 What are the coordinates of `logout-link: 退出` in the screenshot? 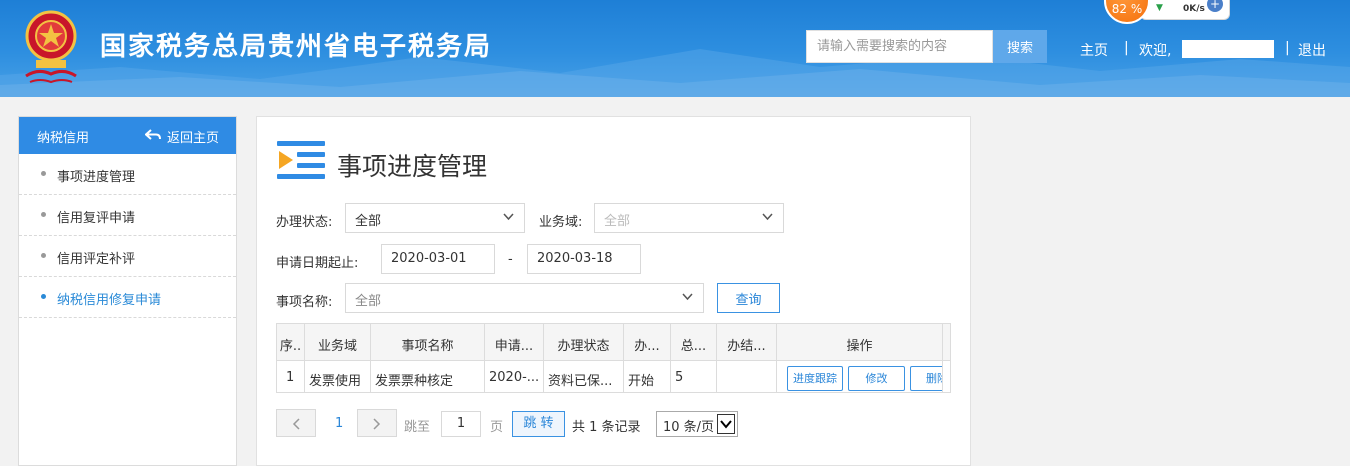 It's located at (1312, 50).